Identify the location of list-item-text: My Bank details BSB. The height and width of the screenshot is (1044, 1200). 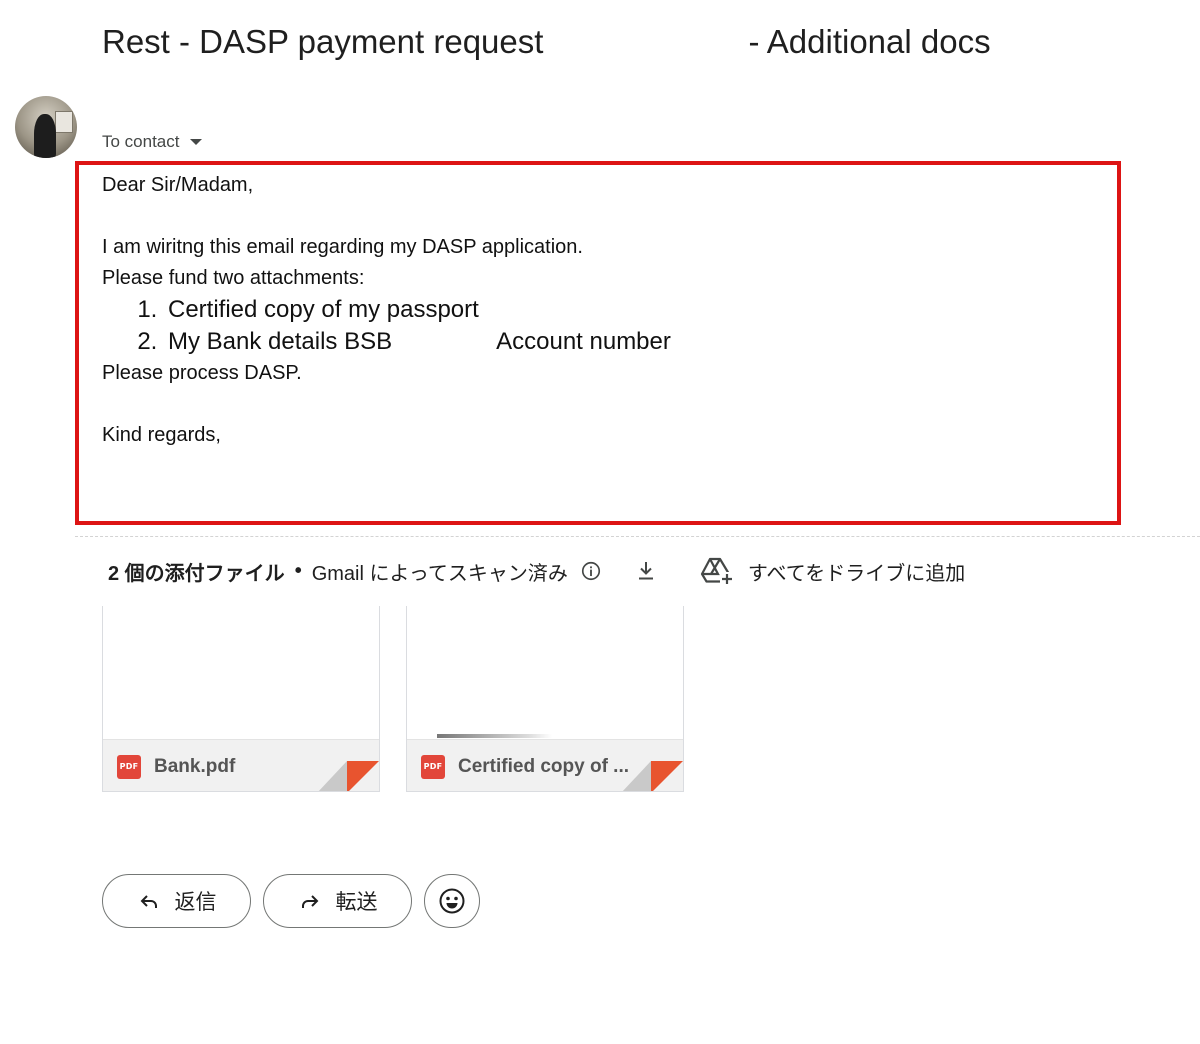
(280, 341).